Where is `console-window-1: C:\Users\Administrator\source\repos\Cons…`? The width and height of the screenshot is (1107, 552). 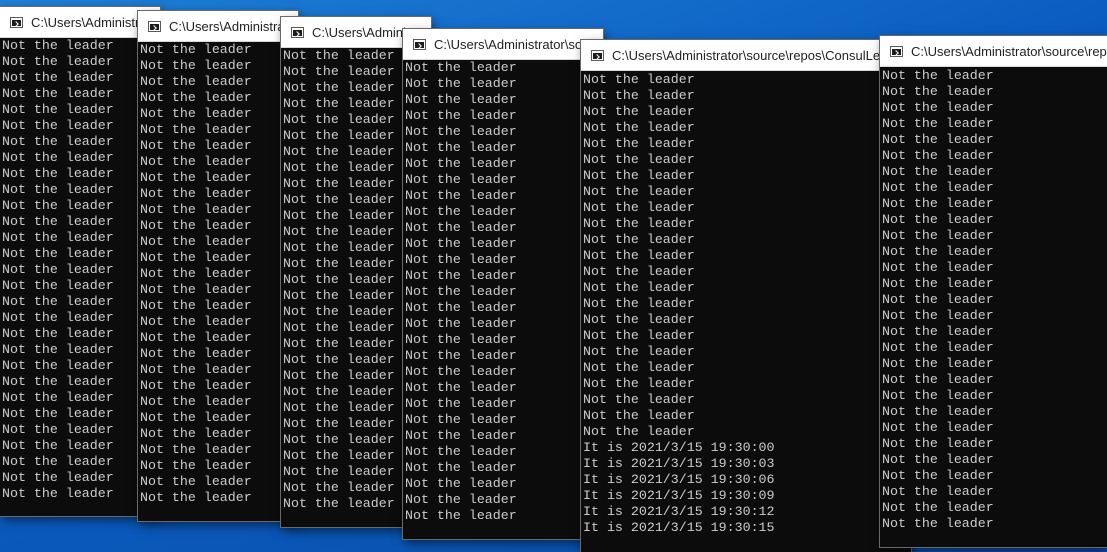
console-window-1: C:\Users\Administrator\source\repos\Cons… is located at coordinates (80, 261).